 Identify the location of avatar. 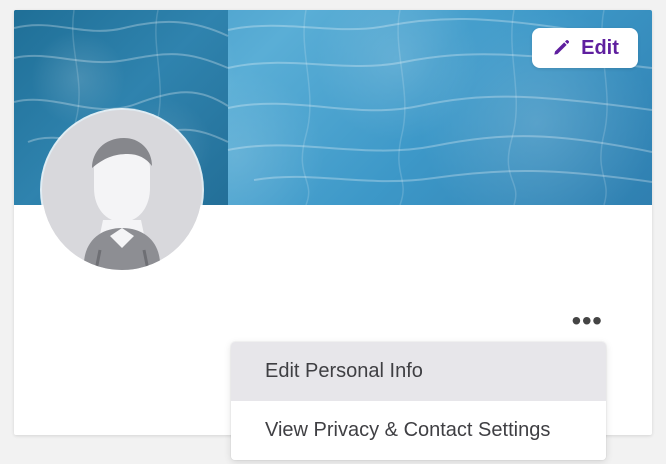
(122, 190).